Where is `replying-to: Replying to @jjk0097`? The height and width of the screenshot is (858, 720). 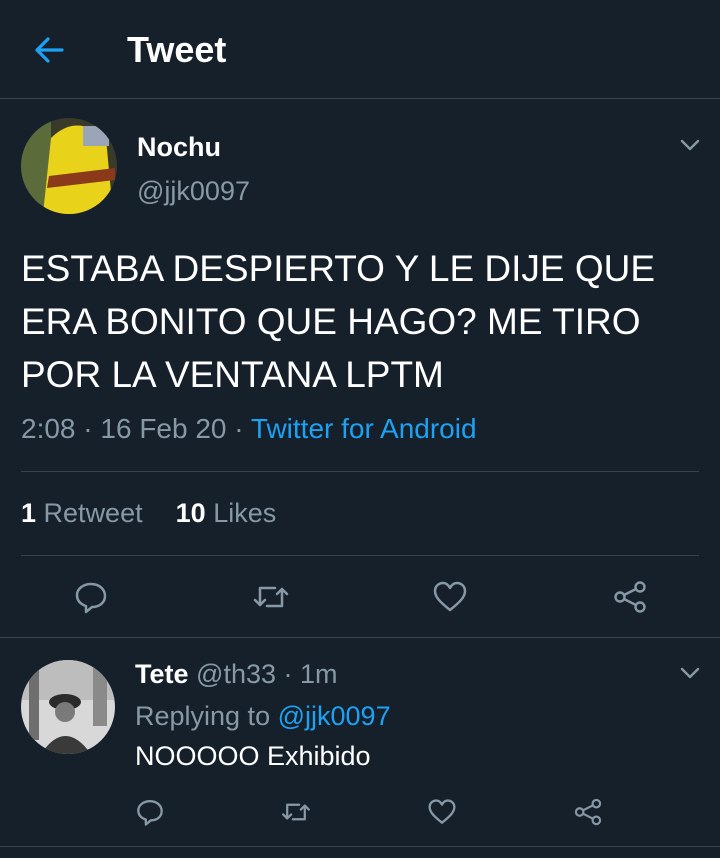
replying-to: Replying to @jjk0097 is located at coordinates (263, 716).